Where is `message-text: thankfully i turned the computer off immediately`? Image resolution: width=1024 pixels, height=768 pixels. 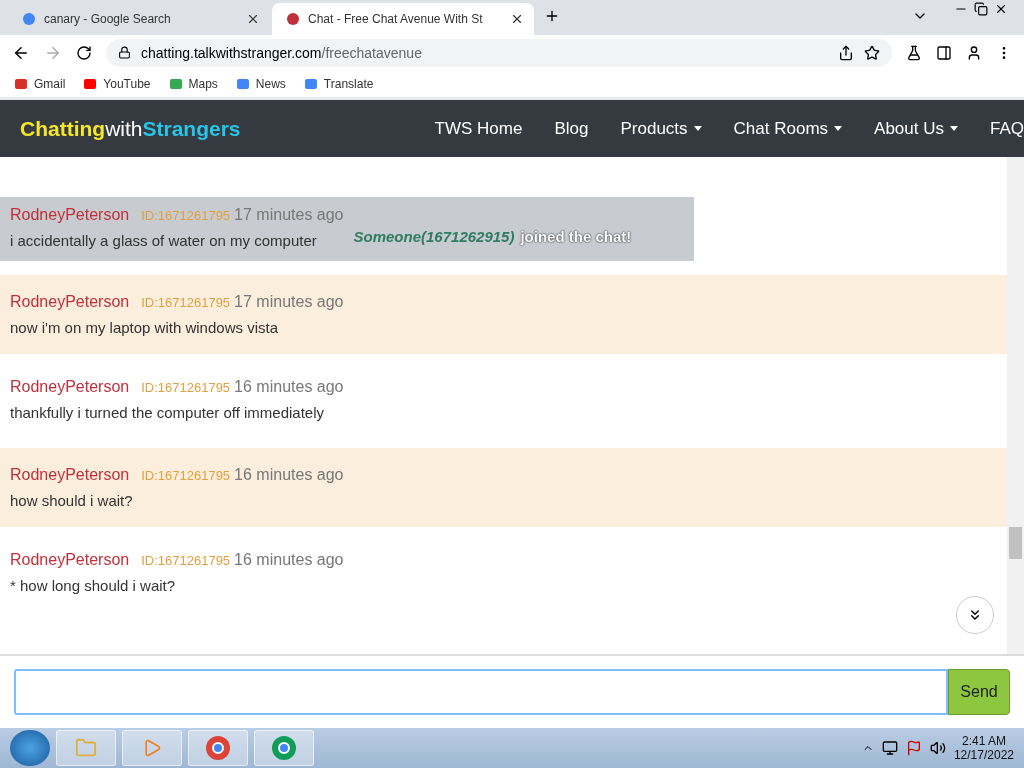 message-text: thankfully i turned the computer off immediately is located at coordinates (168, 412).